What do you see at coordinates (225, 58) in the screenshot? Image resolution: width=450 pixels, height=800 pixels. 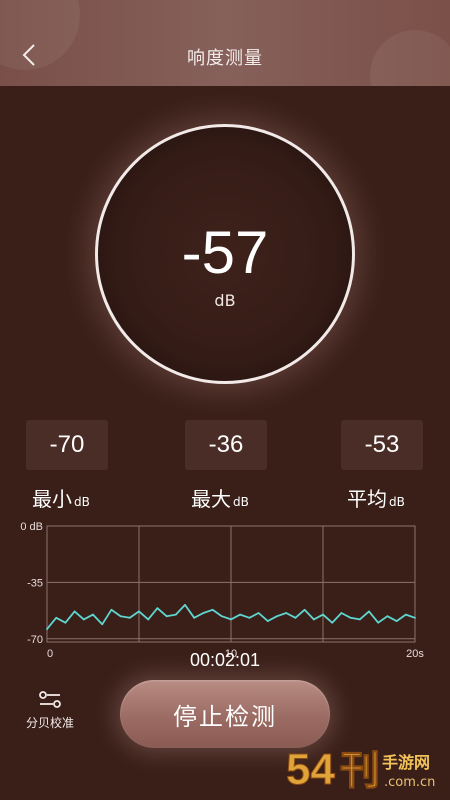 I see `page-title: 响度测量` at bounding box center [225, 58].